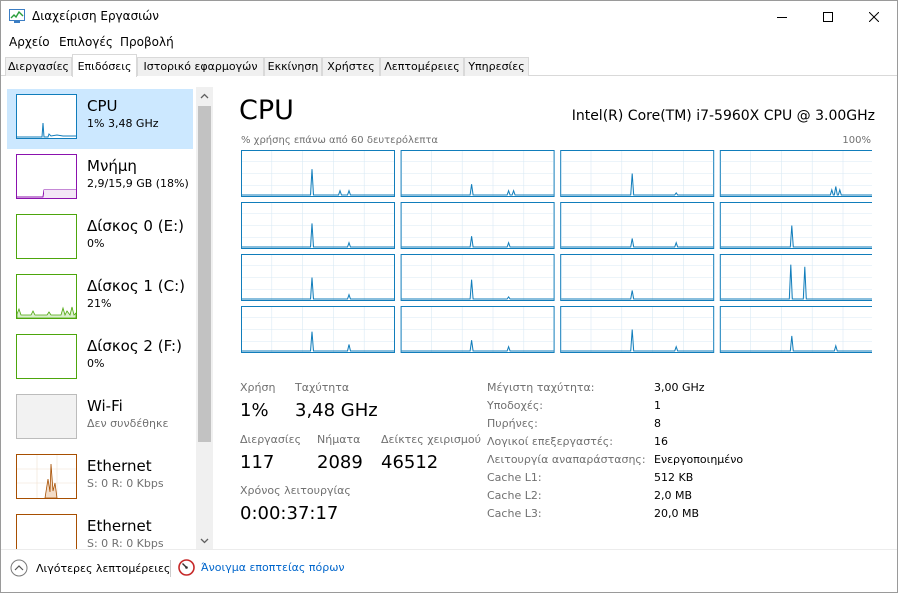 This screenshot has width=898, height=593. What do you see at coordinates (449, 42) in the screenshot?
I see `menu-bar: Αρχείο Επιλογές Προβολή` at bounding box center [449, 42].